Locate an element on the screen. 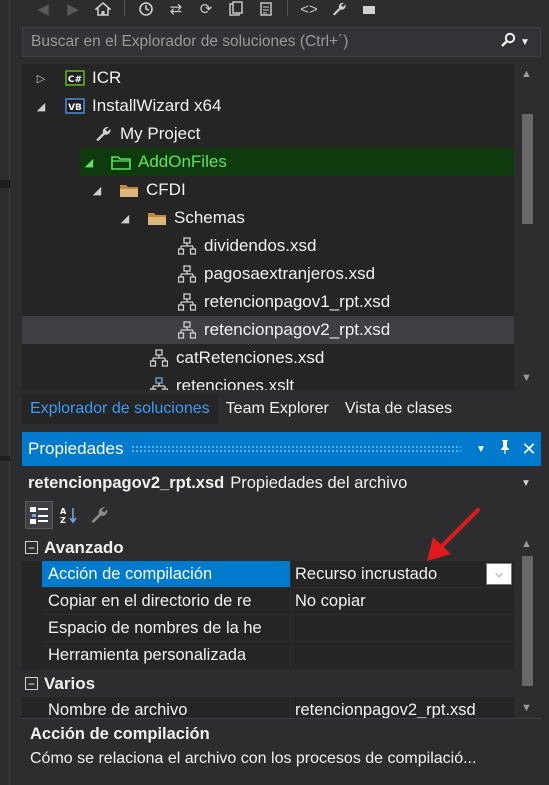 This screenshot has width=549, height=785. show-all-files-icon is located at coordinates (266, 9).